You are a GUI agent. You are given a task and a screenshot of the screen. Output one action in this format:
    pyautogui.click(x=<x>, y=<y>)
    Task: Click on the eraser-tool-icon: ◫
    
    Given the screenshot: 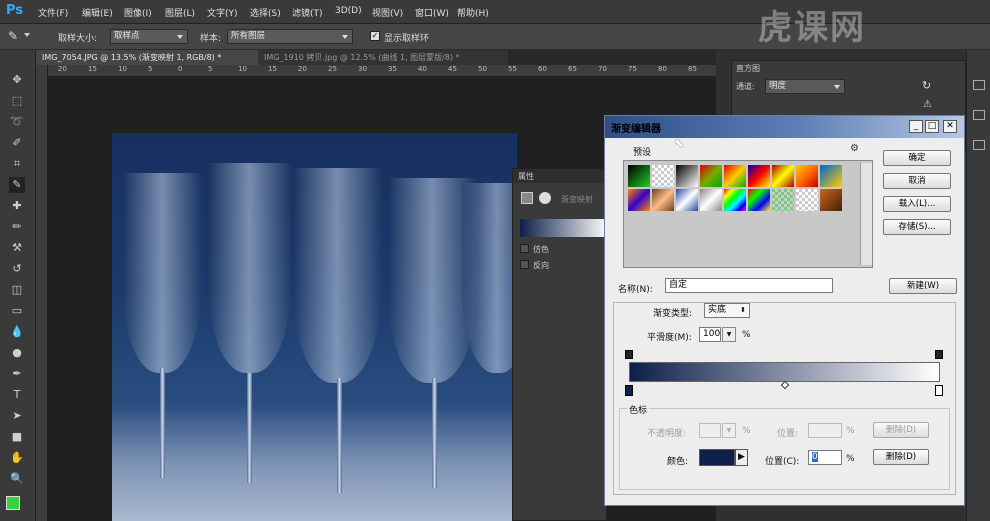 What is the action you would take?
    pyautogui.click(x=17, y=290)
    